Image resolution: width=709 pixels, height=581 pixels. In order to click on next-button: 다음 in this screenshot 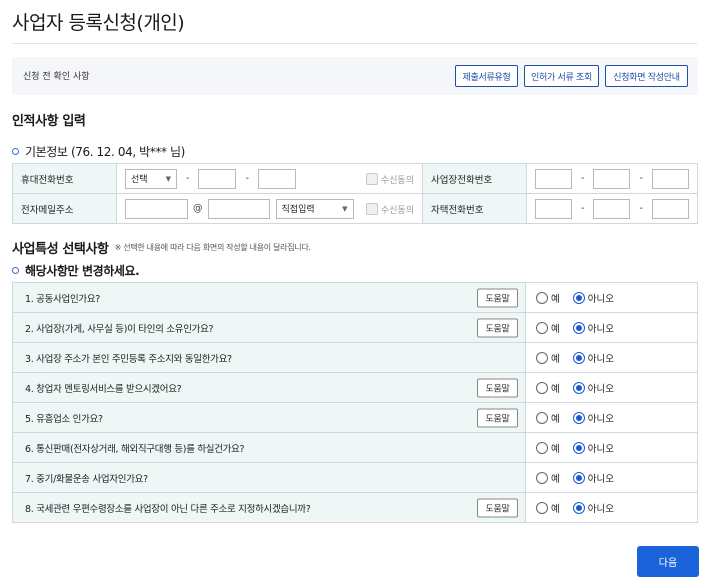, I will do `click(668, 561)`.